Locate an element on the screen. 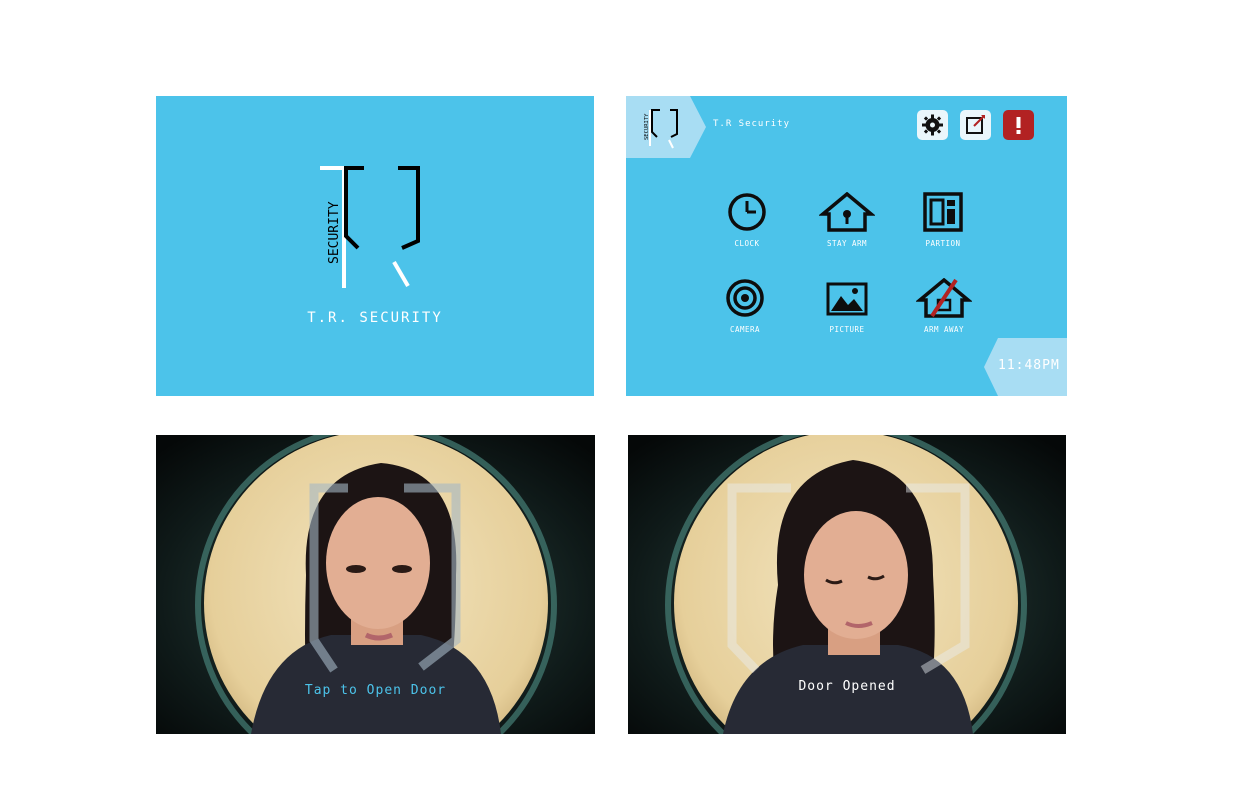 Image resolution: width=1240 pixels, height=802 pixels. partition-tile: PARTION is located at coordinates (943, 220).